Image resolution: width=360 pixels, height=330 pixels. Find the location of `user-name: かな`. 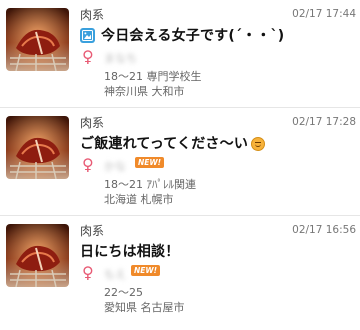

user-name: かな is located at coordinates (115, 166).